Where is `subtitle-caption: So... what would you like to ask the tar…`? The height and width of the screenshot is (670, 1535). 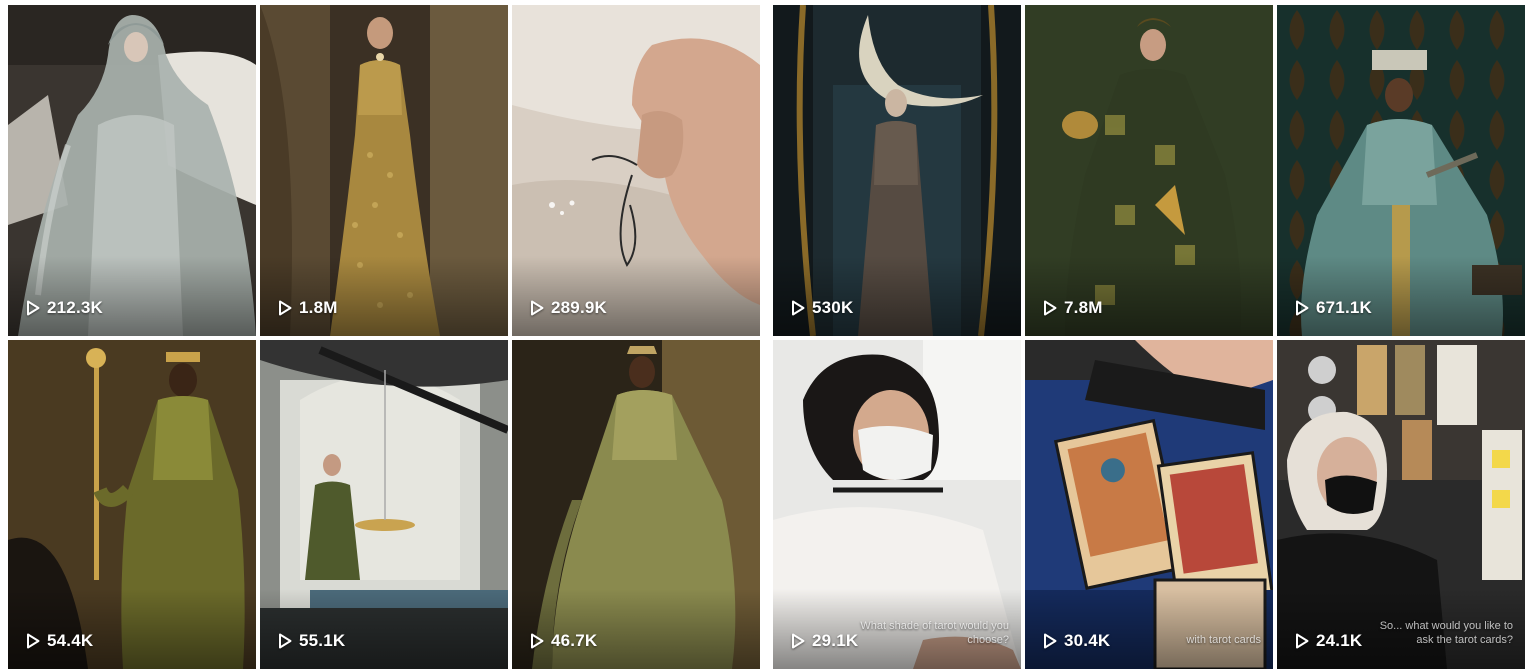
subtitle-caption: So... what would you like to ask the tar… is located at coordinates (1446, 633).